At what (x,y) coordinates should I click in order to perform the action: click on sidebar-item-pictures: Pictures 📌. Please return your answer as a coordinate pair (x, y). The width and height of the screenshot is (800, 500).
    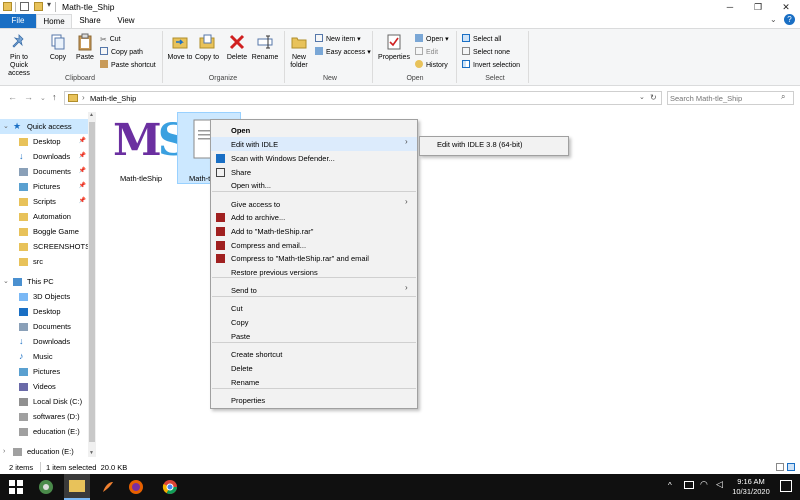
    Looking at the image, I should click on (44, 186).